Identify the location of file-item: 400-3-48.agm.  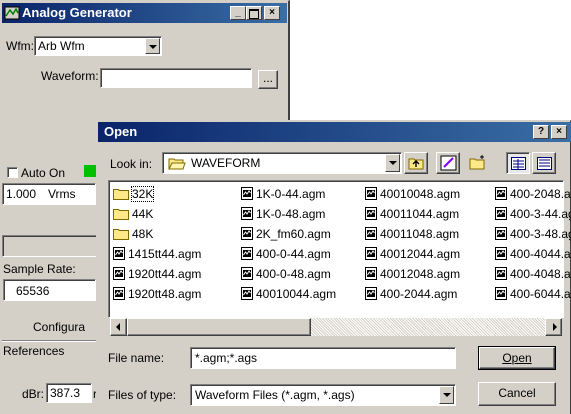
(533, 233).